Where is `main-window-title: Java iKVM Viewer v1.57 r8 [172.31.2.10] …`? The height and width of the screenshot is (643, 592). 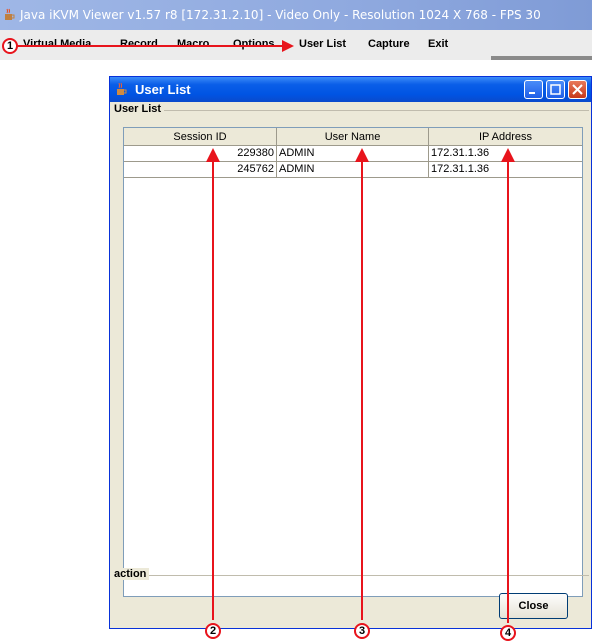
main-window-title: Java iKVM Viewer v1.57 r8 [172.31.2.10] … is located at coordinates (280, 15).